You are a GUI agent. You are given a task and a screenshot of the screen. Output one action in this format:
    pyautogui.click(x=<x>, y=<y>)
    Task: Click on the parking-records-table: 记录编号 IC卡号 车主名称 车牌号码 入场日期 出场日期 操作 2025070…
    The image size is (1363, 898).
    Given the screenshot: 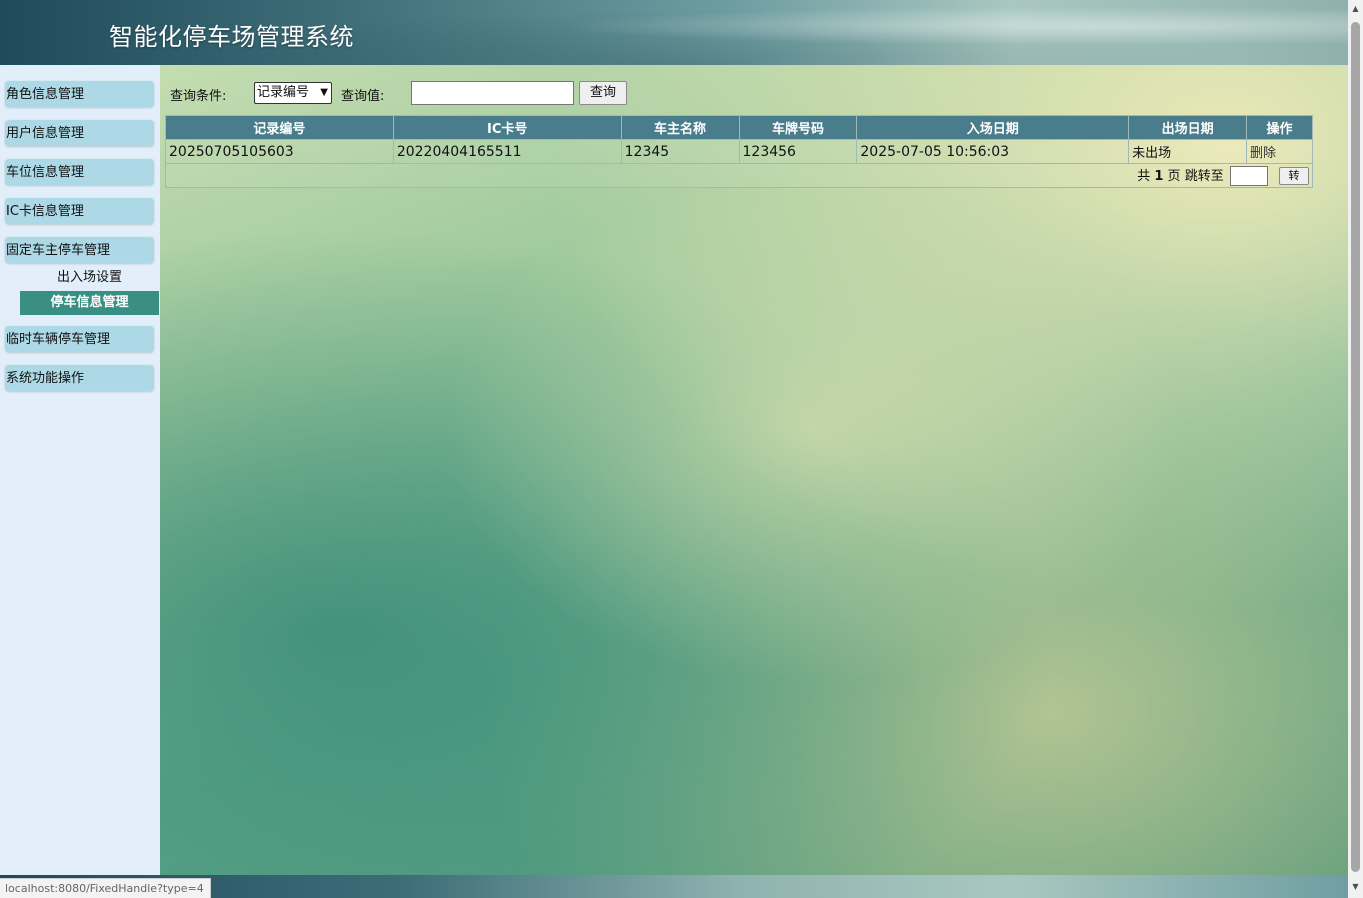 What is the action you would take?
    pyautogui.click(x=739, y=151)
    